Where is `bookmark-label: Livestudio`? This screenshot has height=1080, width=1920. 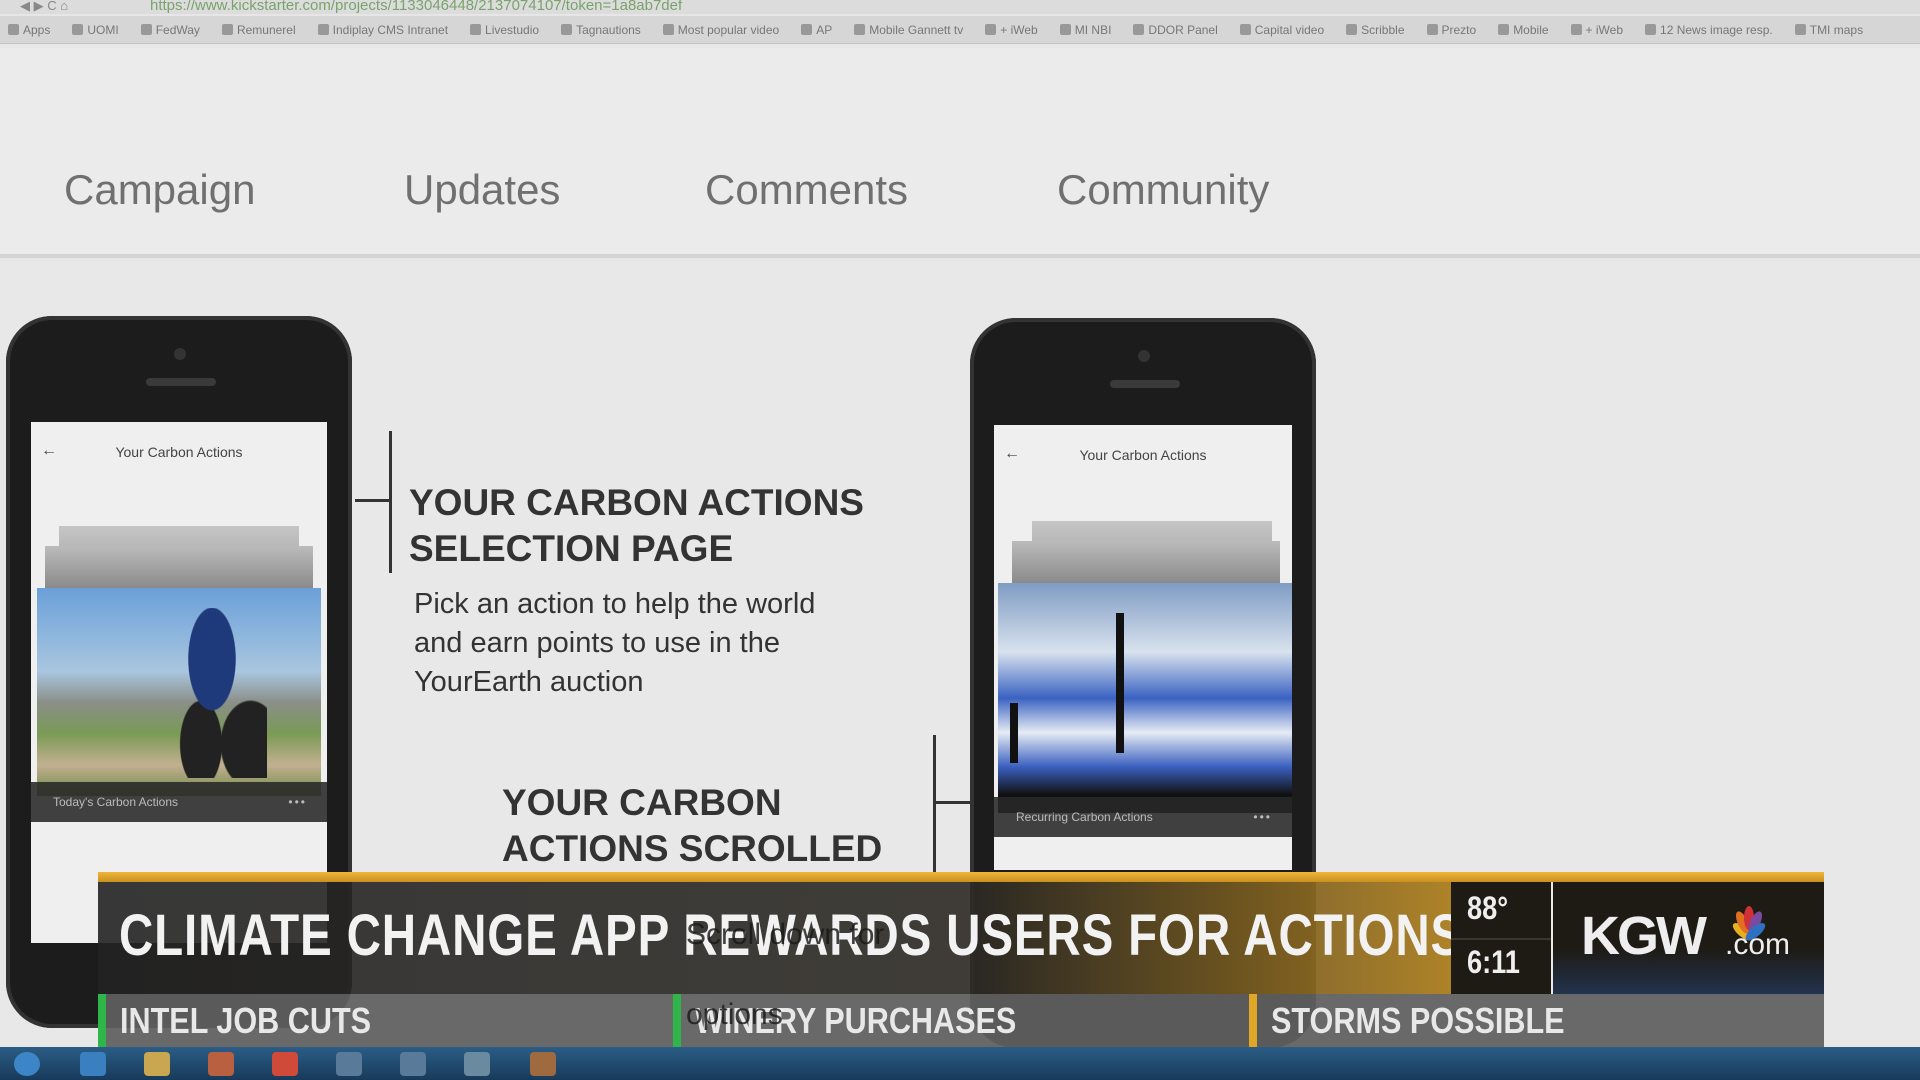
bookmark-label: Livestudio is located at coordinates (512, 29).